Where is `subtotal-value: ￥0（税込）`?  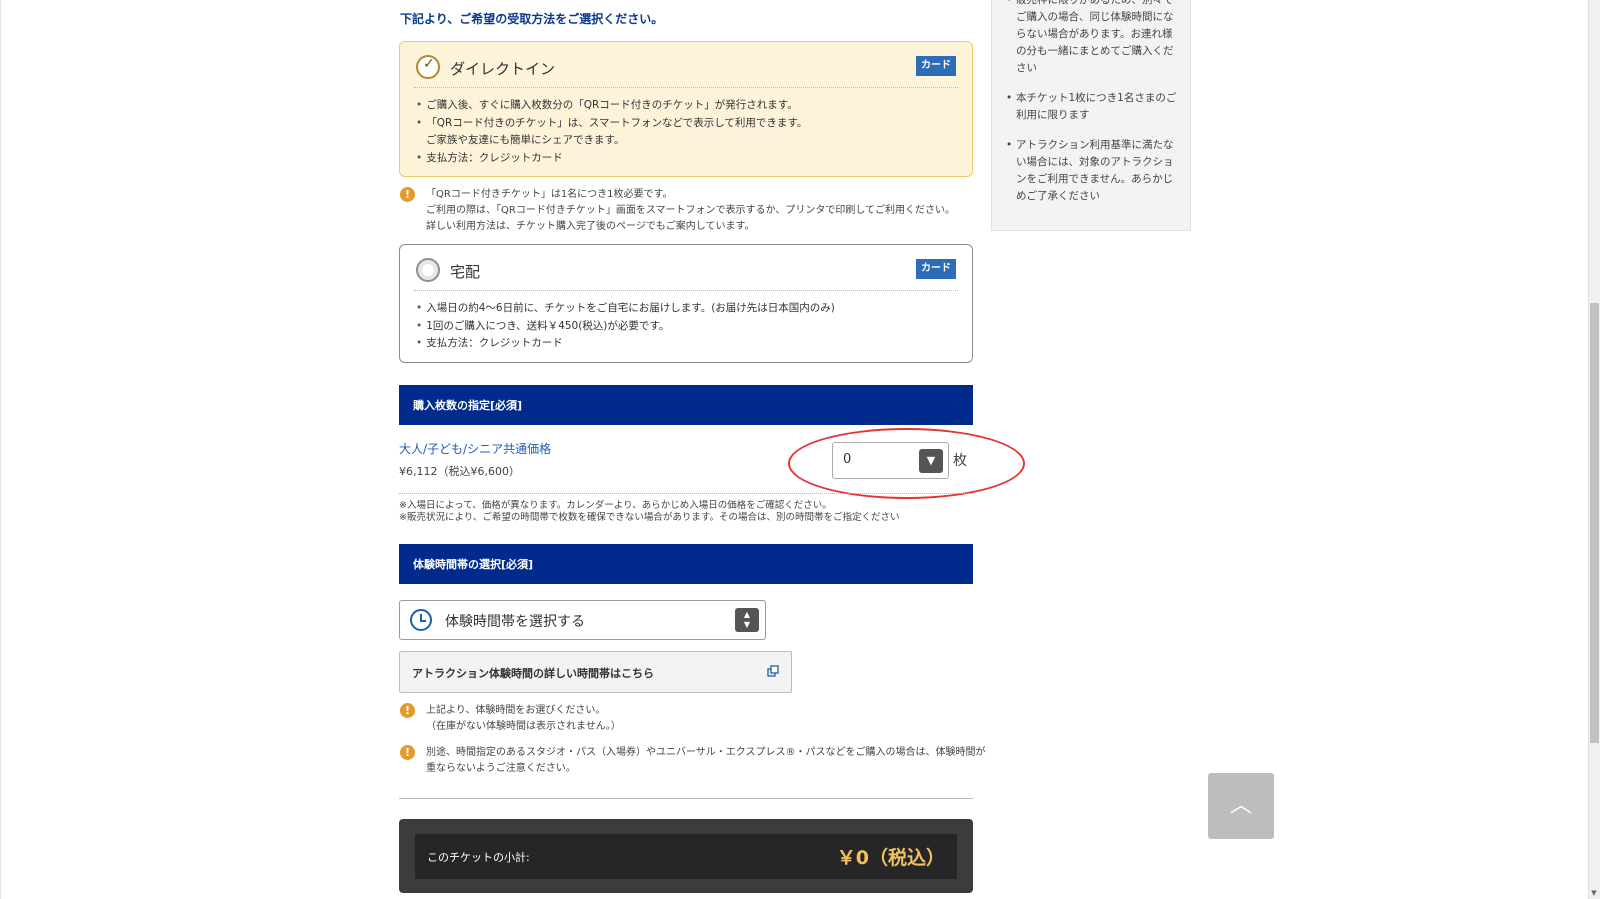
subtotal-value: ￥0（税込） is located at coordinates (890, 858).